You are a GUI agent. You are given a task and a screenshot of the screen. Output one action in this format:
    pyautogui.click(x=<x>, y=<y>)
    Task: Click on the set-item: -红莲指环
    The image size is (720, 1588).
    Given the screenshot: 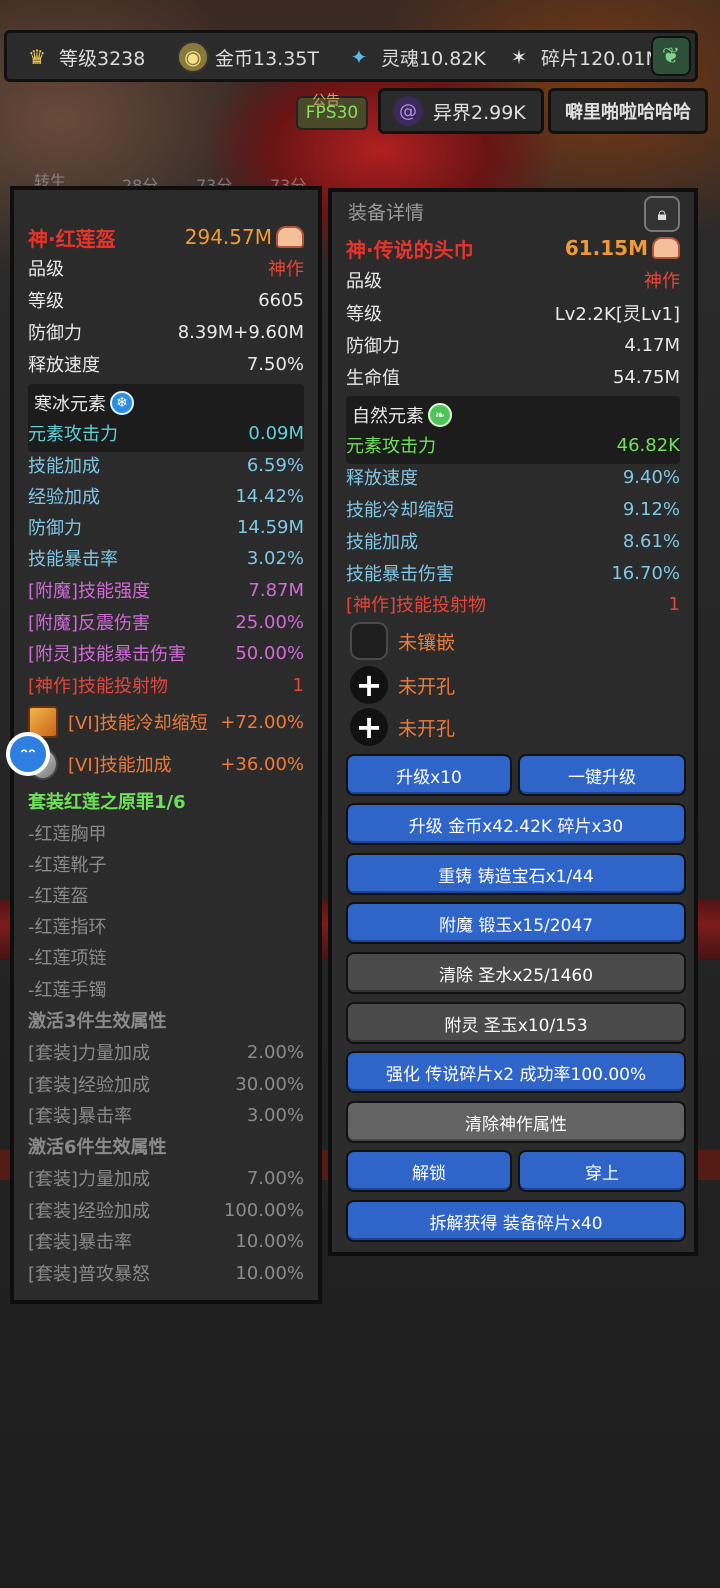 What is the action you would take?
    pyautogui.click(x=166, y=926)
    